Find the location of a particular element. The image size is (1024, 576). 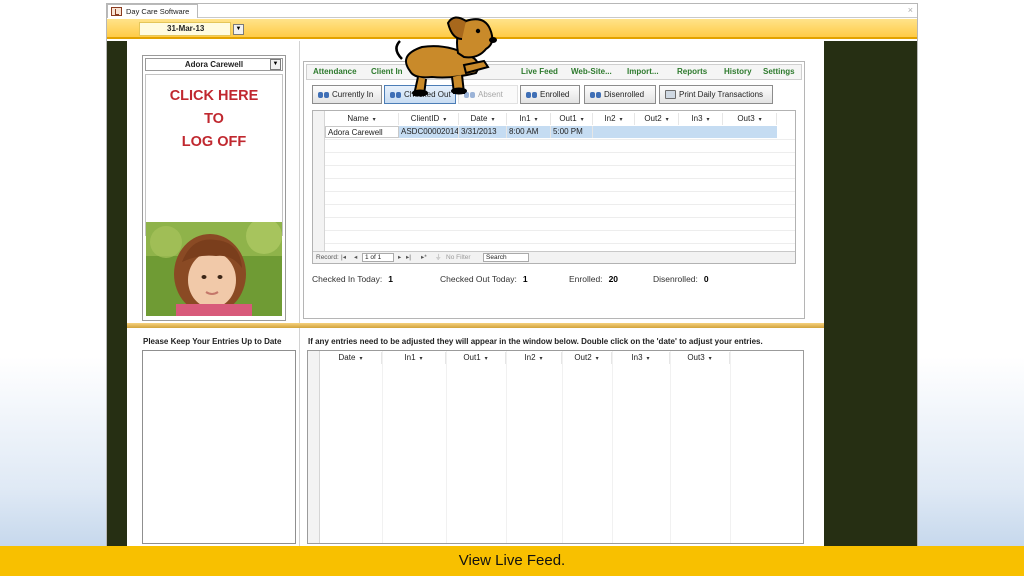

tab-history: History is located at coordinates (738, 71).